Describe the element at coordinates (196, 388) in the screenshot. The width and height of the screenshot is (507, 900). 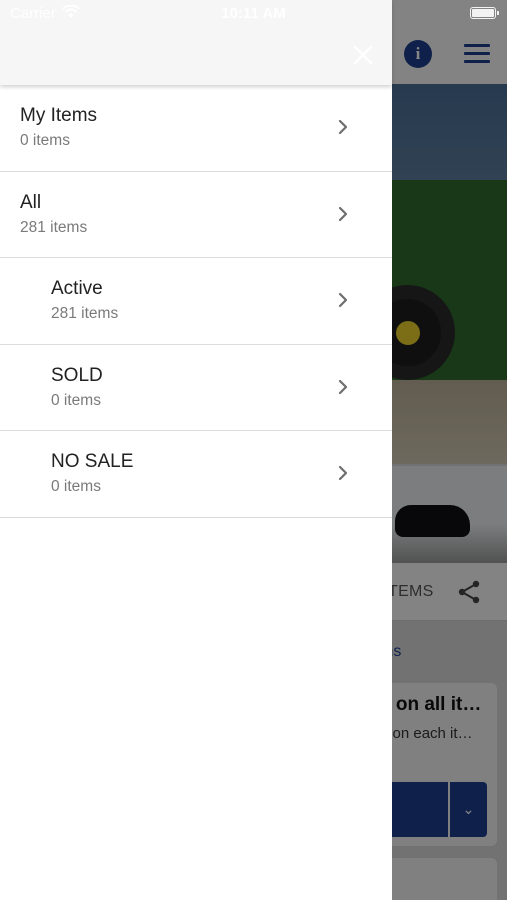
I see `drawer-item-sold: SOLD 0 items` at that location.